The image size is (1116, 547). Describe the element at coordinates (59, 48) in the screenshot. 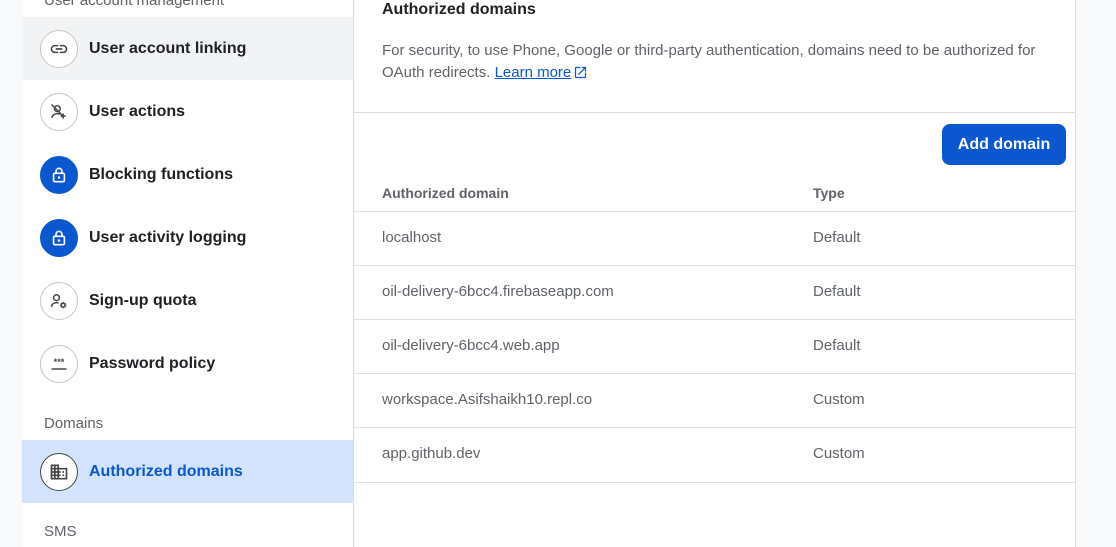

I see `link-icon` at that location.